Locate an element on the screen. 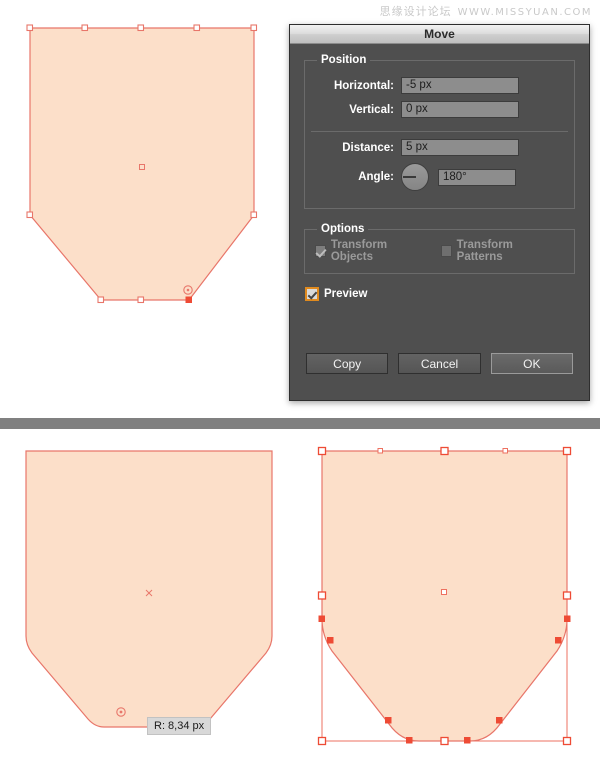 Image resolution: width=600 pixels, height=783 pixels. preview-checkbox: Preview is located at coordinates (440, 294).